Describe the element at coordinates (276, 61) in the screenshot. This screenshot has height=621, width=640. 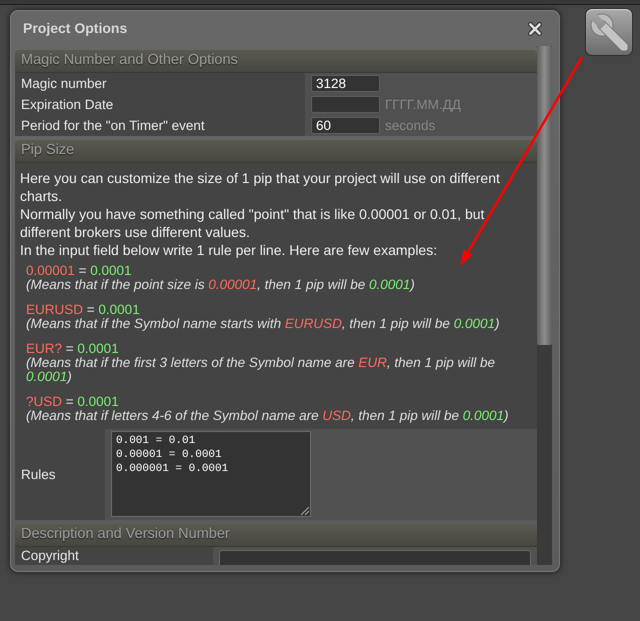
I see `section-header: Magic Number and Other Options` at that location.